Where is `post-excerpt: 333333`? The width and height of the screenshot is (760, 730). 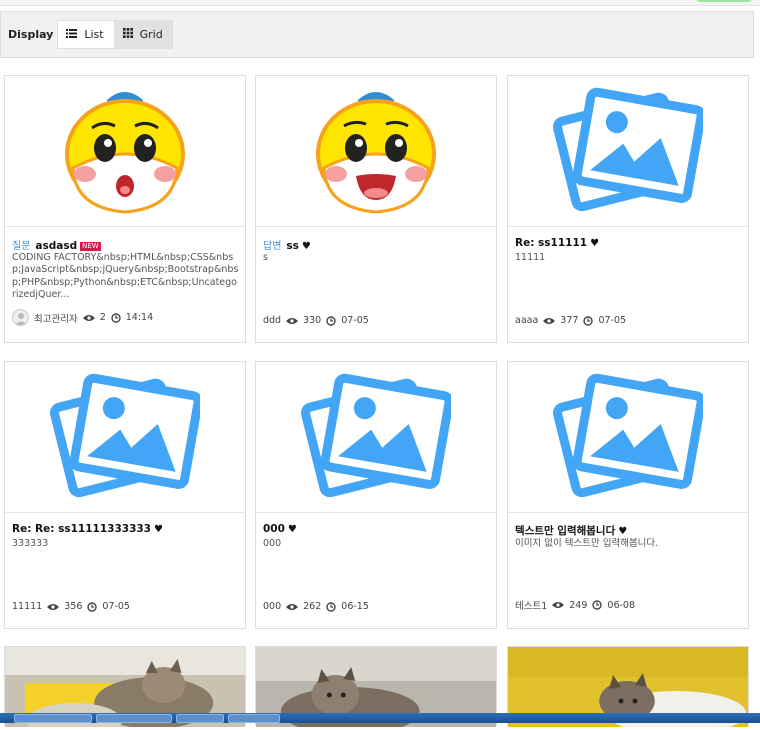 post-excerpt: 333333 is located at coordinates (30, 543).